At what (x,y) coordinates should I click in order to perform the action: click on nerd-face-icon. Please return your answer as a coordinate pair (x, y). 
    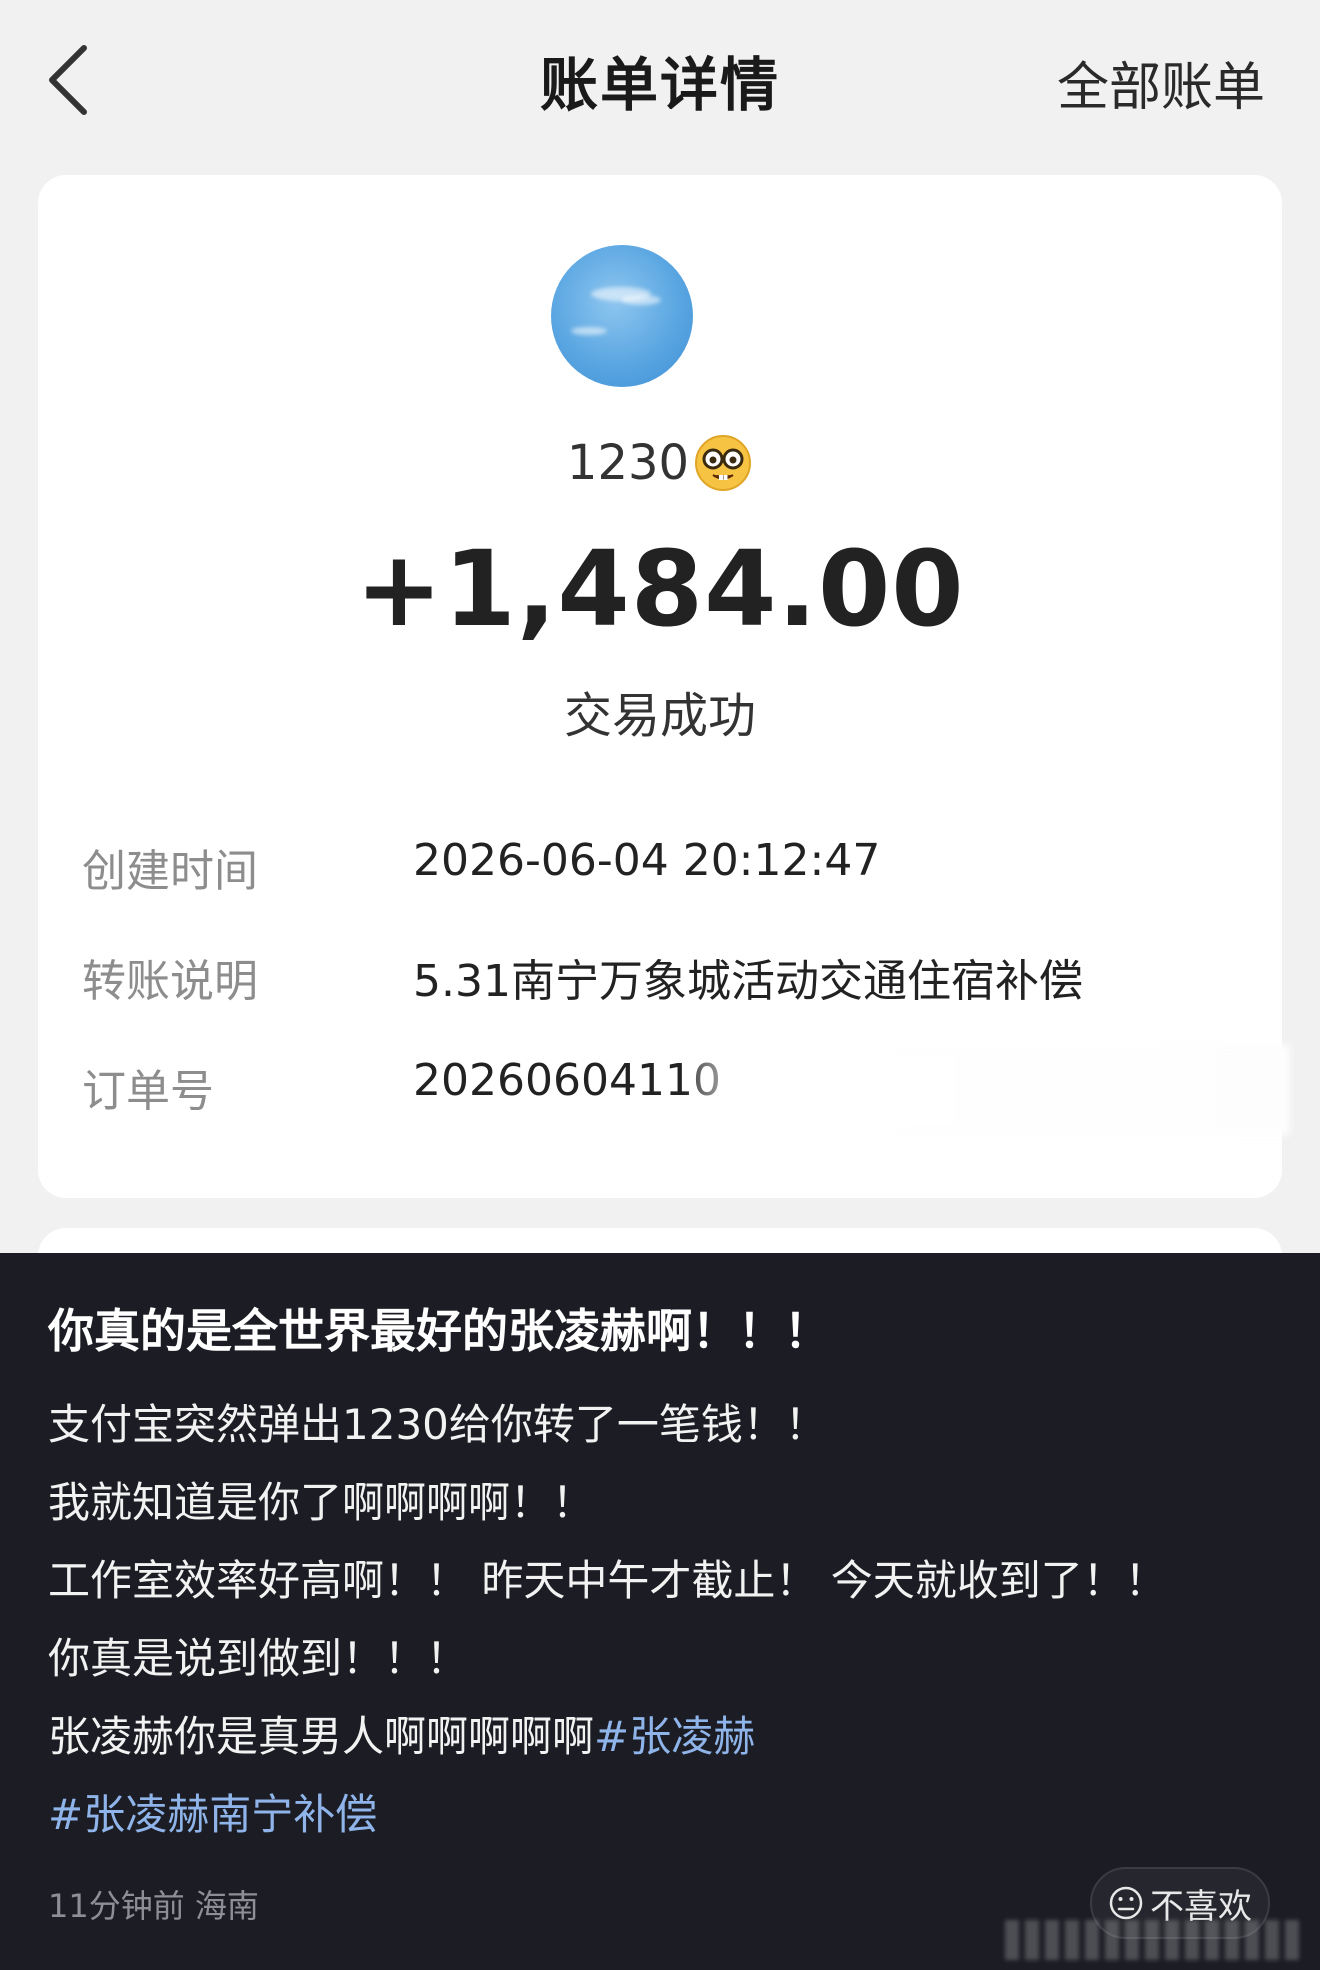
    Looking at the image, I should click on (723, 463).